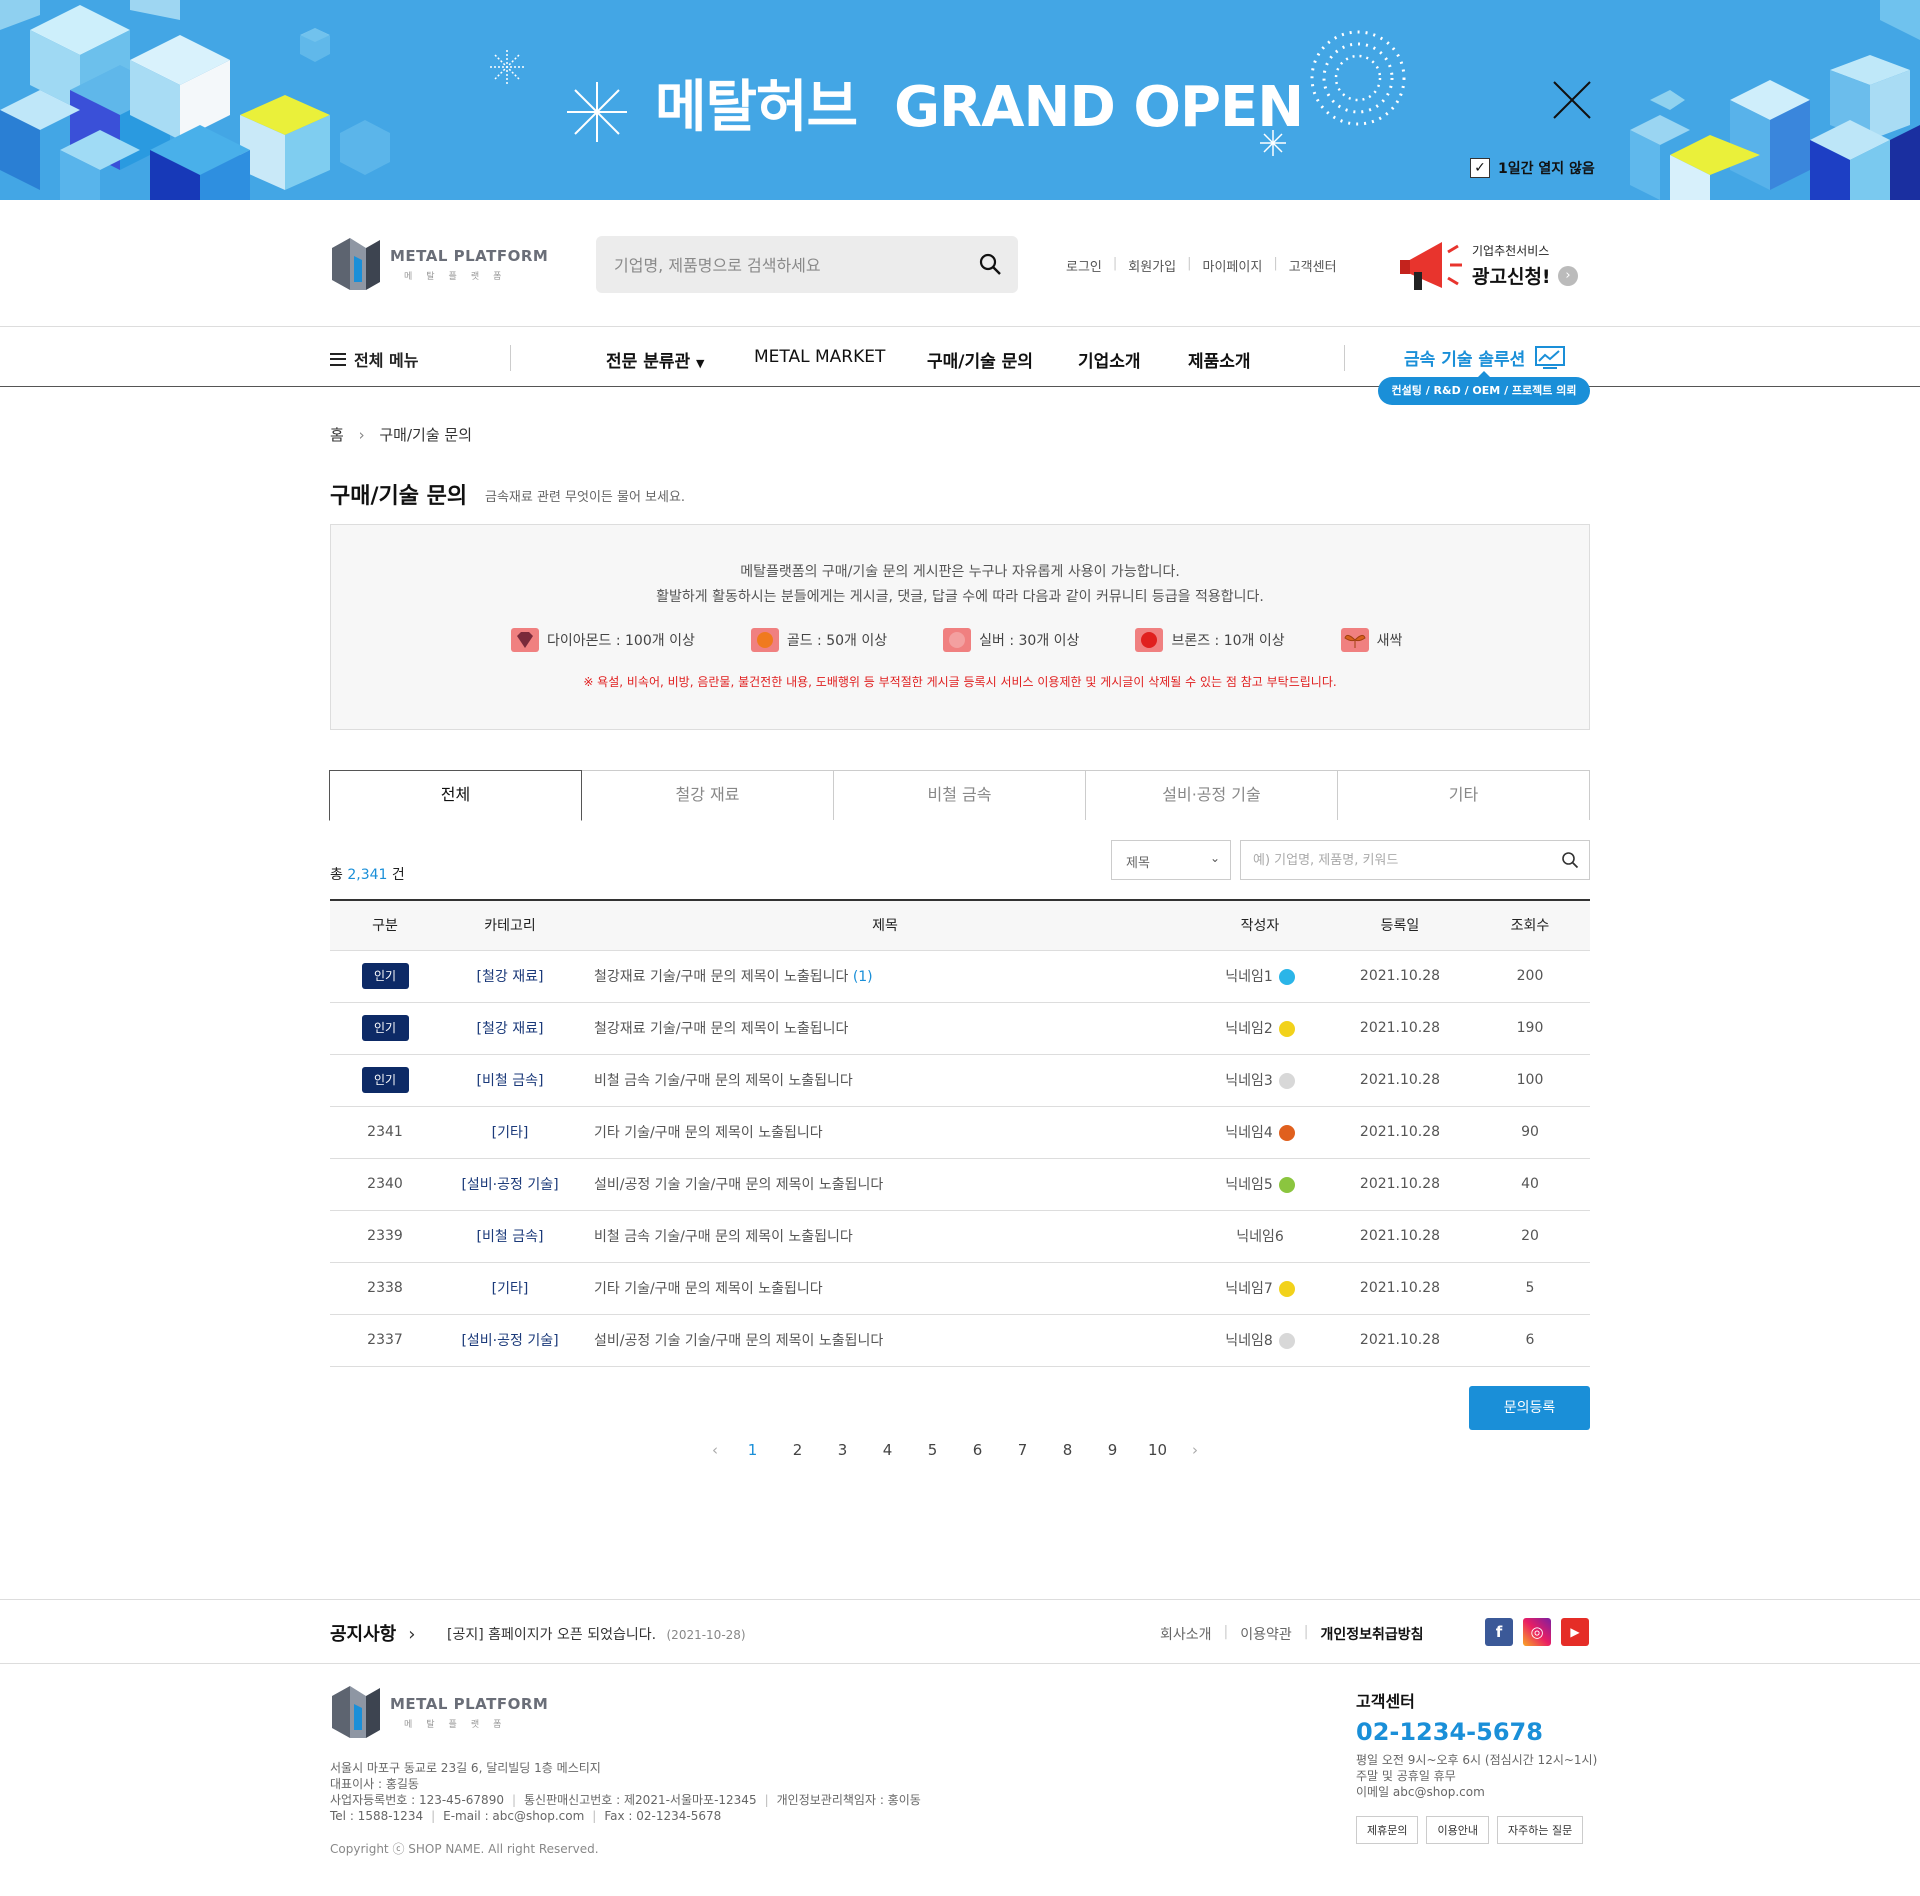 The width and height of the screenshot is (1920, 1896). Describe the element at coordinates (1219, 359) in the screenshot. I see `nav-product: 제품소개` at that location.